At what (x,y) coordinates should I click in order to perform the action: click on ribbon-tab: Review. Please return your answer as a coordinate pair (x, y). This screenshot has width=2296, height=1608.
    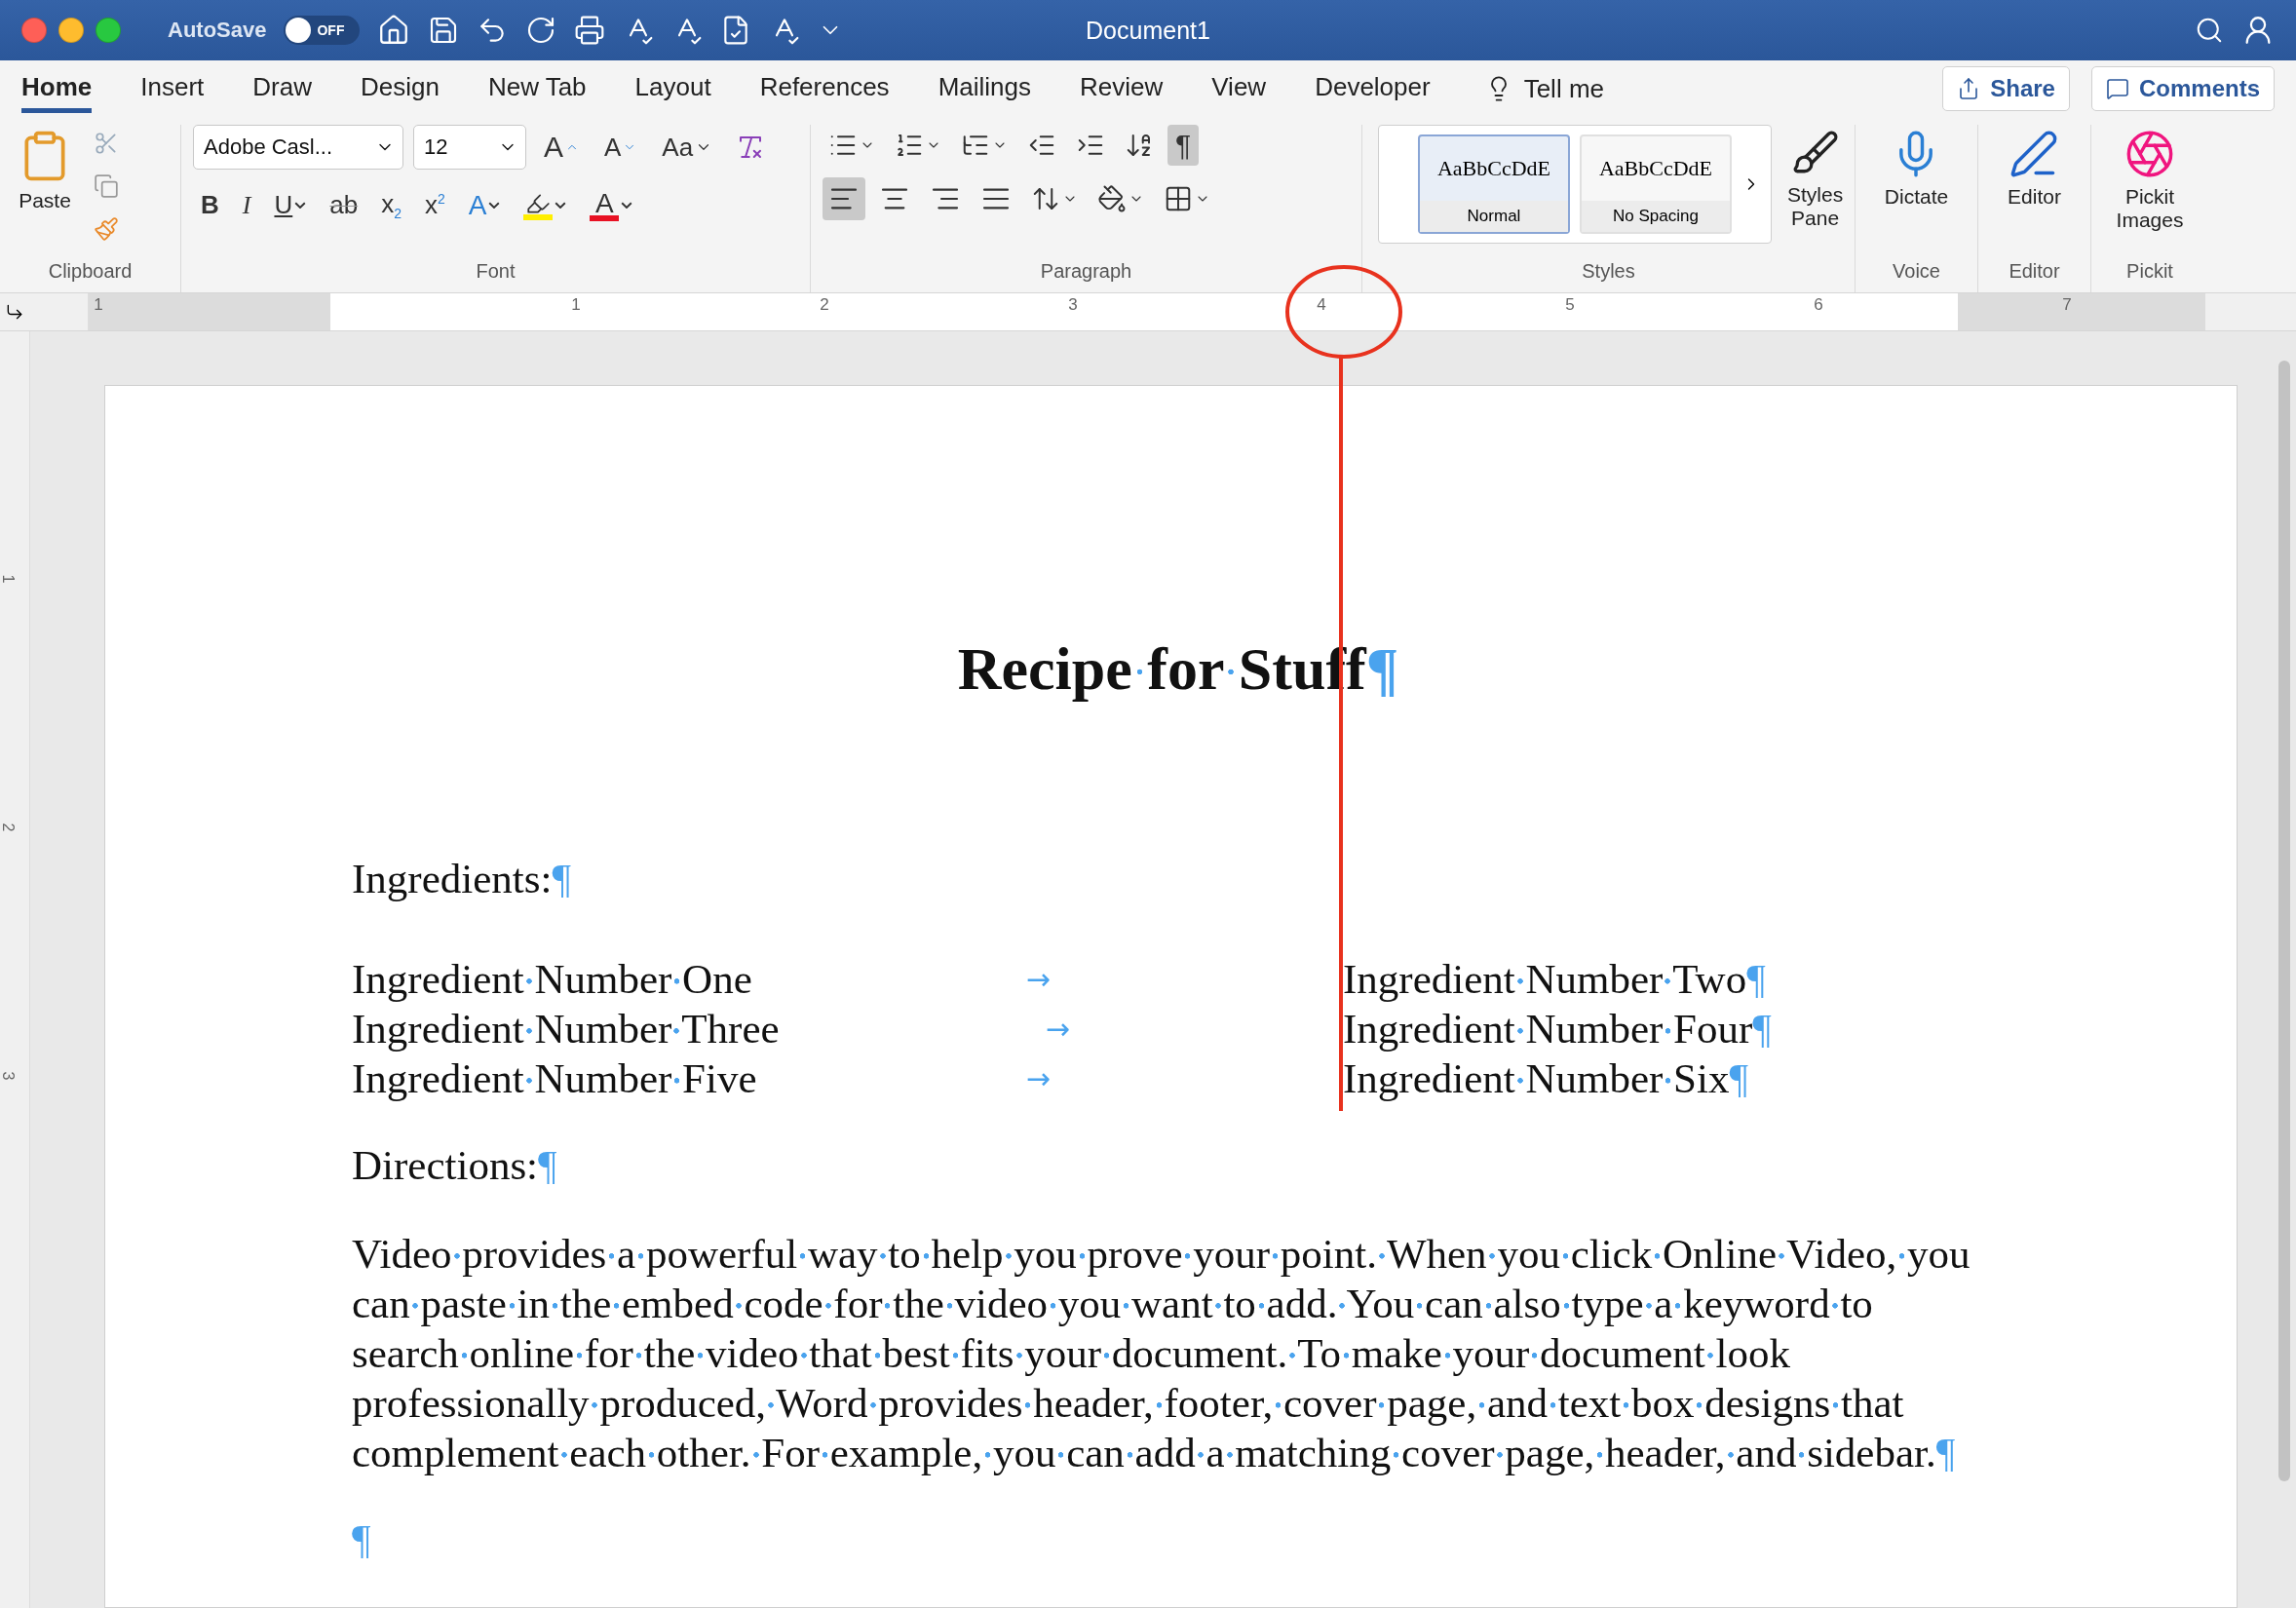
    Looking at the image, I should click on (1122, 88).